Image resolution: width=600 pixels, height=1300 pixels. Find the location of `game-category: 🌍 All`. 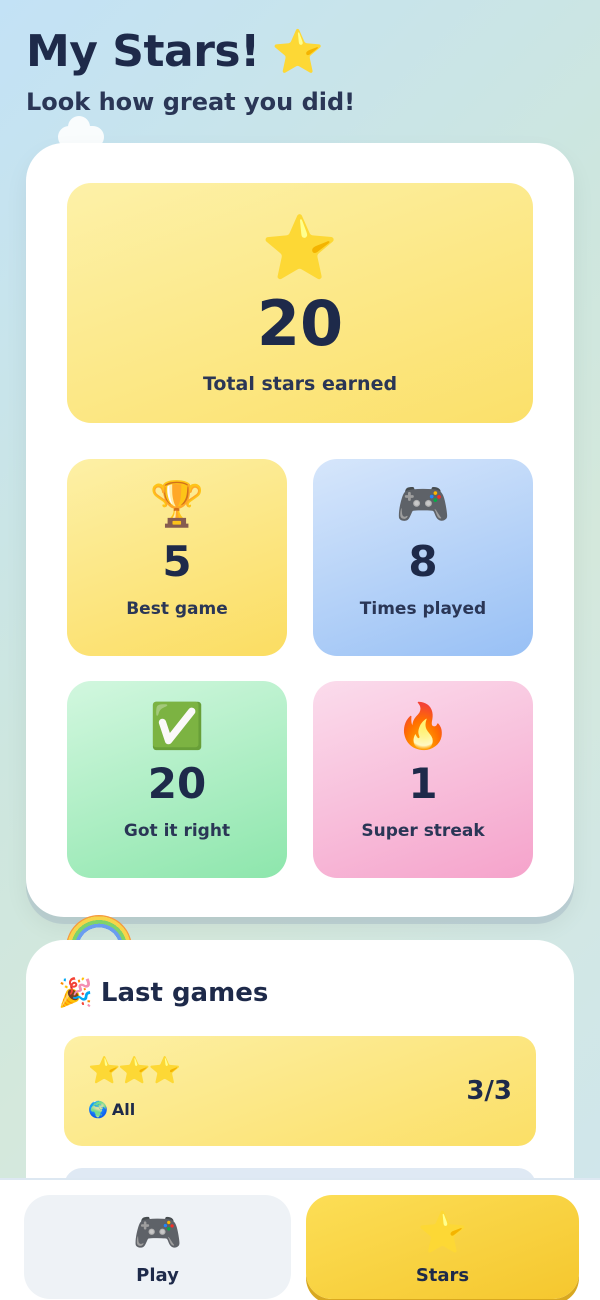

game-category: 🌍 All is located at coordinates (111, 1109).